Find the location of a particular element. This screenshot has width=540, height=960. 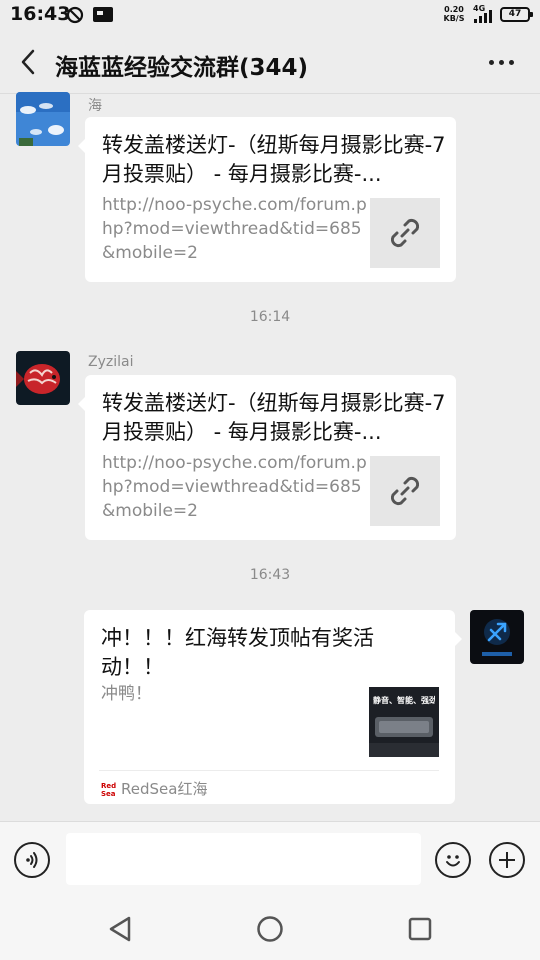

article-thumbnail: 静音、智能、强劲 is located at coordinates (404, 722).